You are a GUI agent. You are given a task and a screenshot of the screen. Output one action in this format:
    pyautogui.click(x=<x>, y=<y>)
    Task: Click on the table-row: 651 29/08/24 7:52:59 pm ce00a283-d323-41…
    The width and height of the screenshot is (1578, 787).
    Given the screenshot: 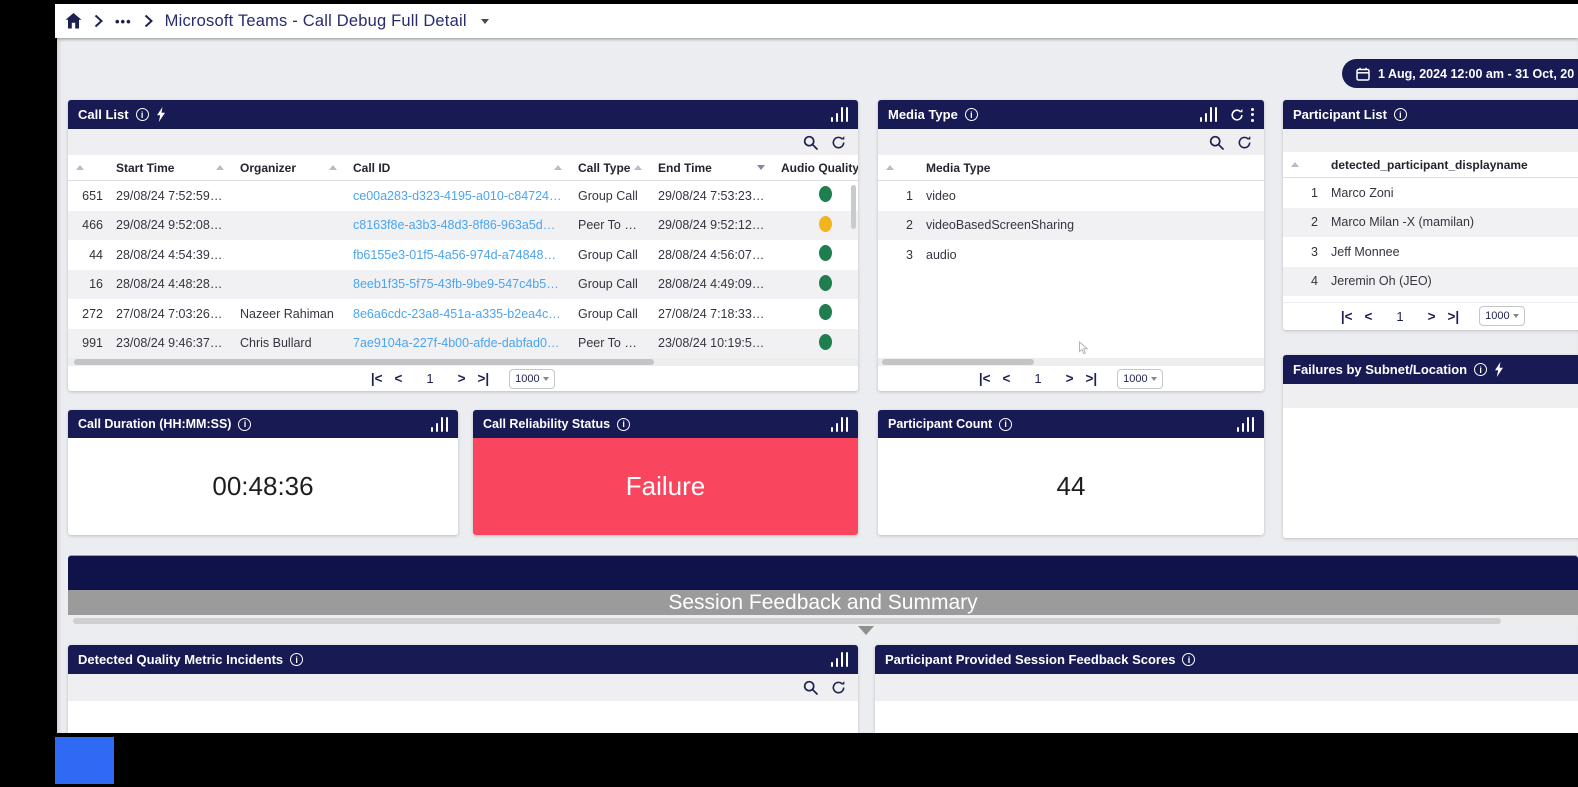 What is the action you would take?
    pyautogui.click(x=463, y=196)
    